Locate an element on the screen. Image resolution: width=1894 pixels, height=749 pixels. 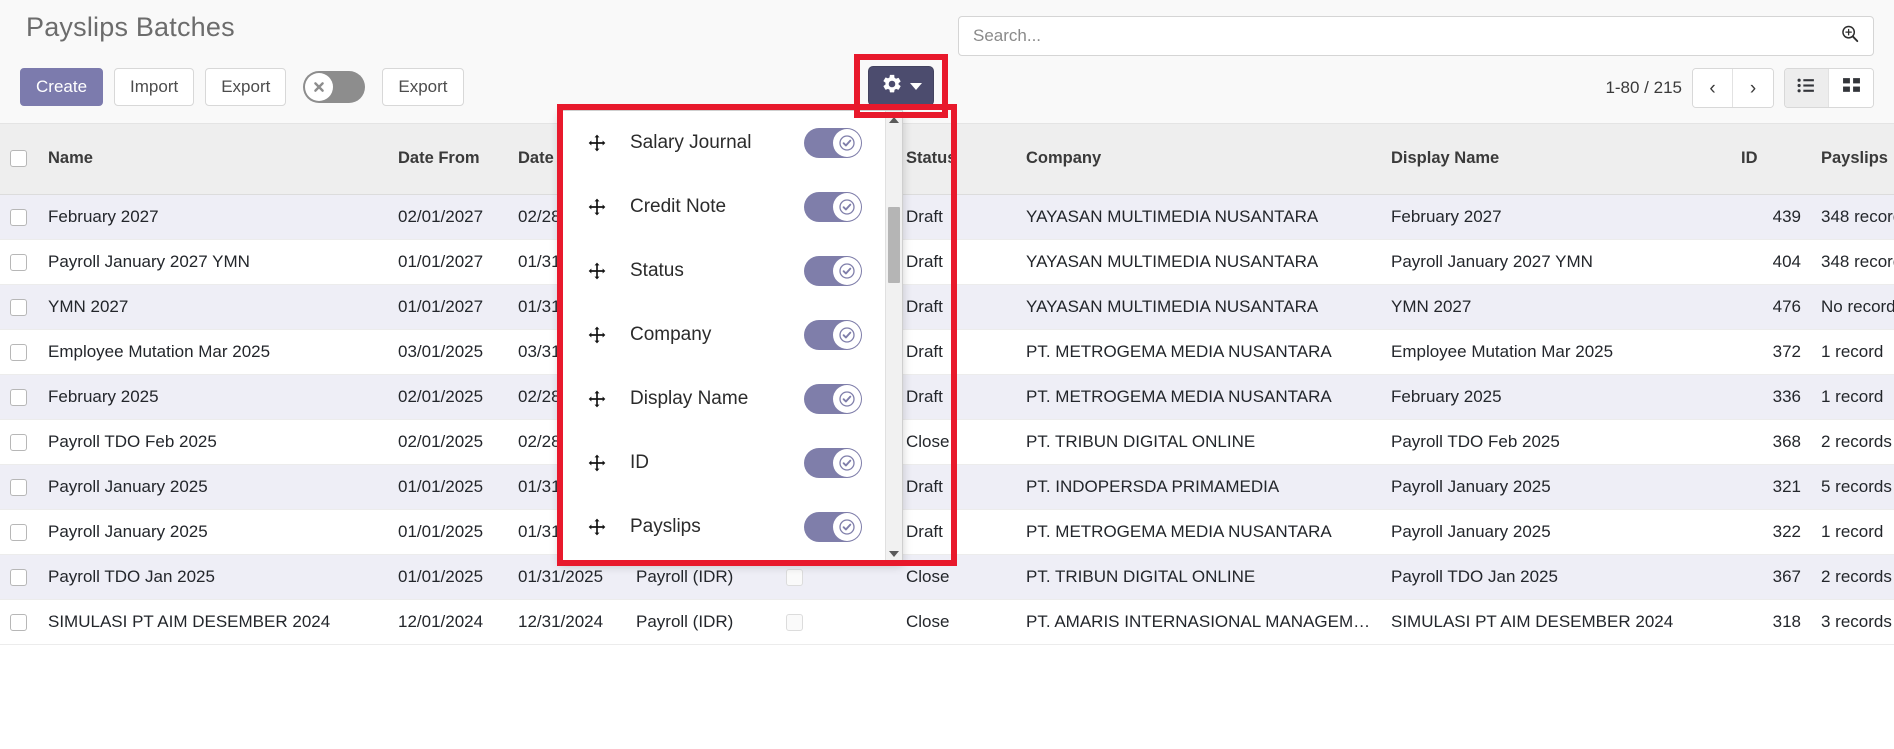
select-all-checkbox is located at coordinates (18, 159).